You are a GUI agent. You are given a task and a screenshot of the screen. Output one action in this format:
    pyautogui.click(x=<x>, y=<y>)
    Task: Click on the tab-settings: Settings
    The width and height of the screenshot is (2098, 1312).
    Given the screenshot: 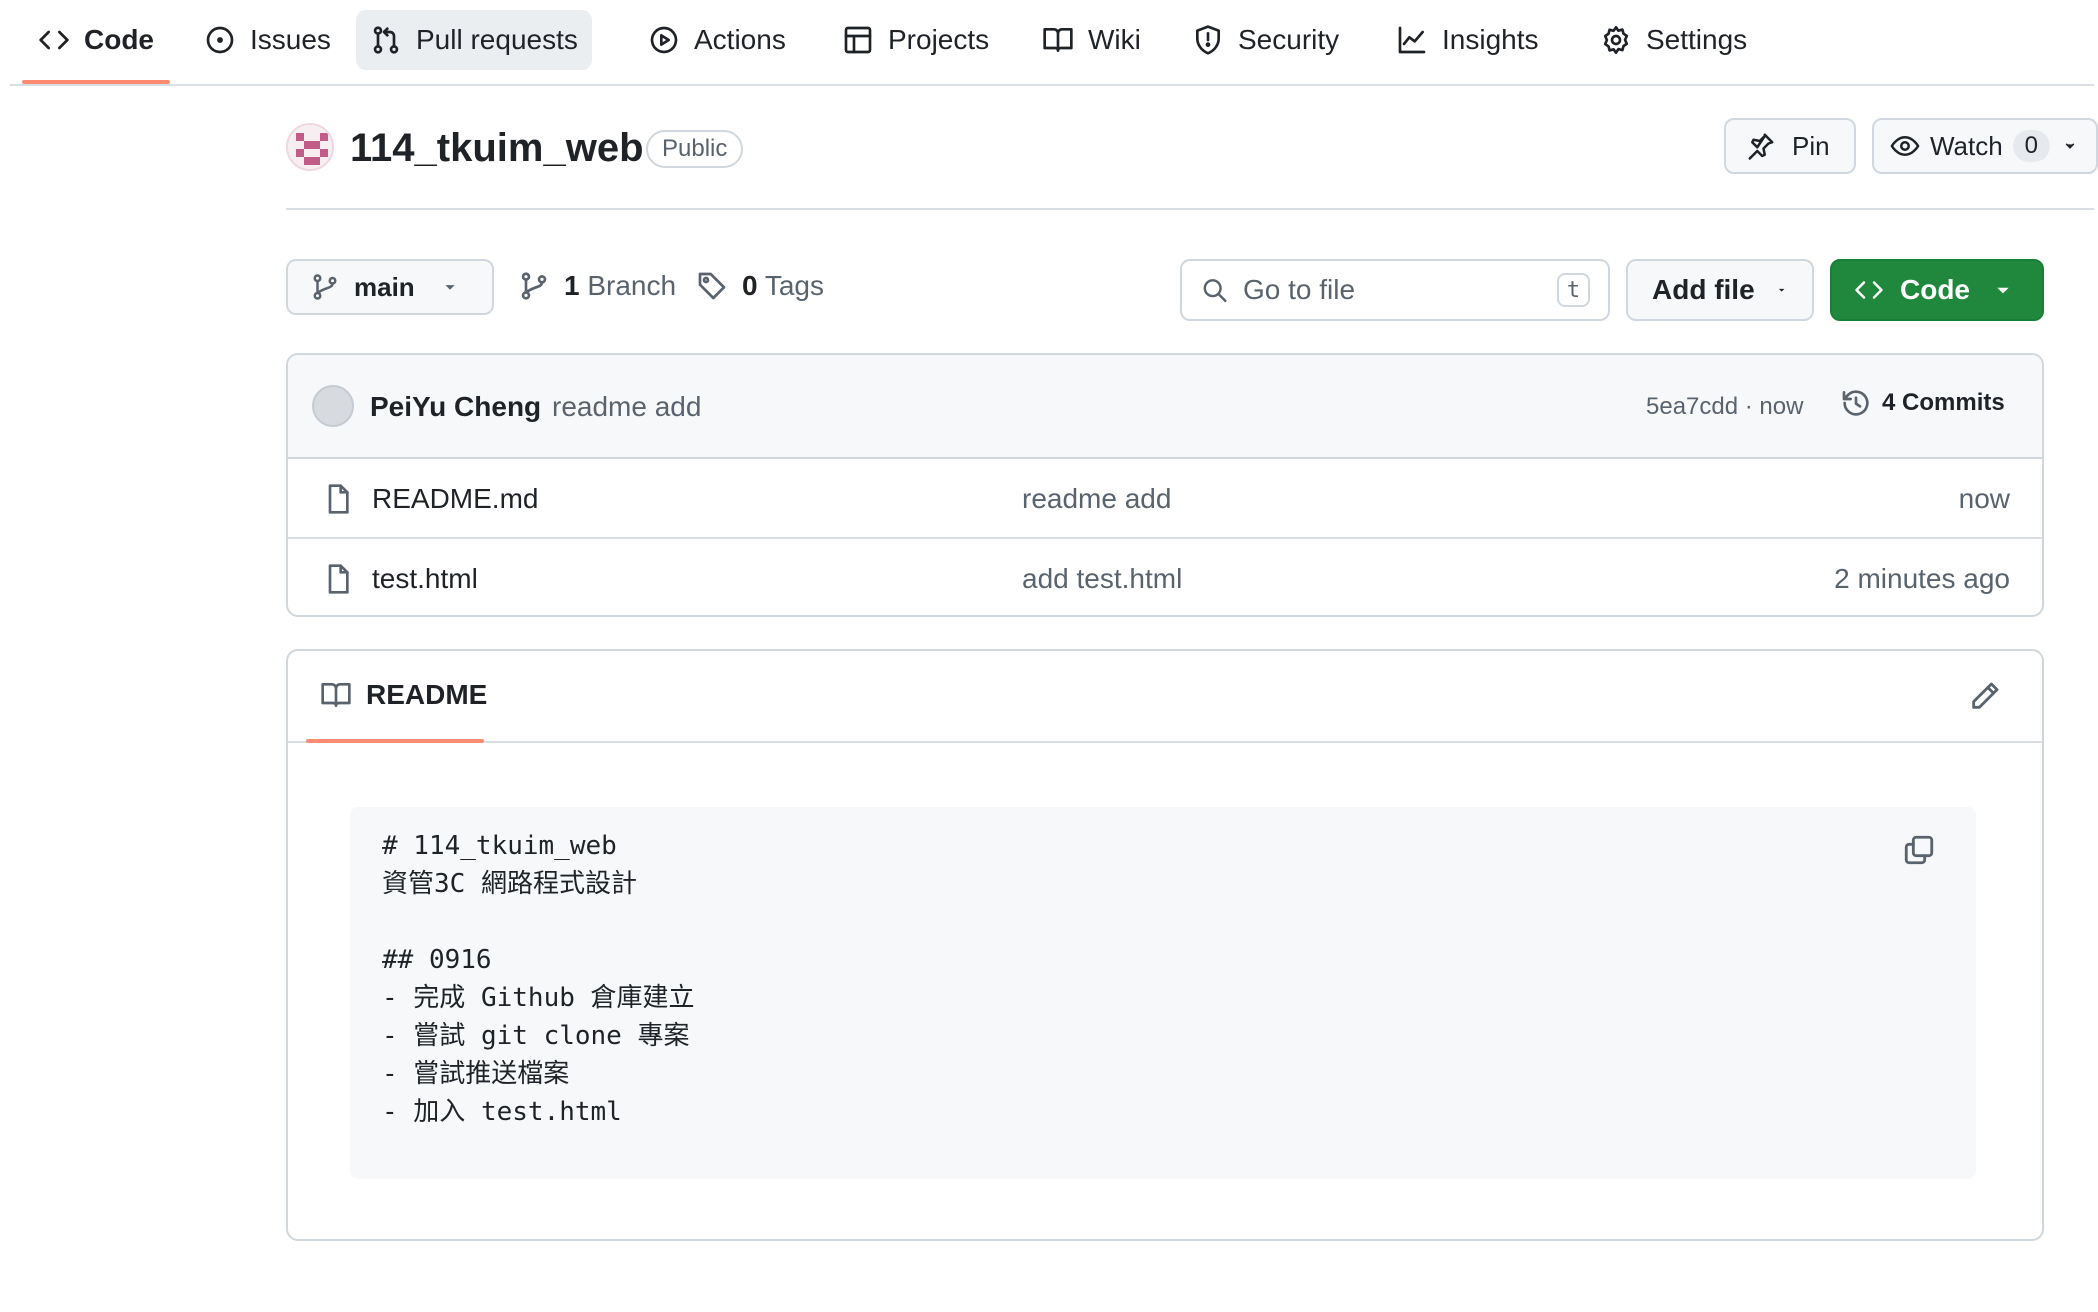 What is the action you would take?
    pyautogui.click(x=1673, y=40)
    